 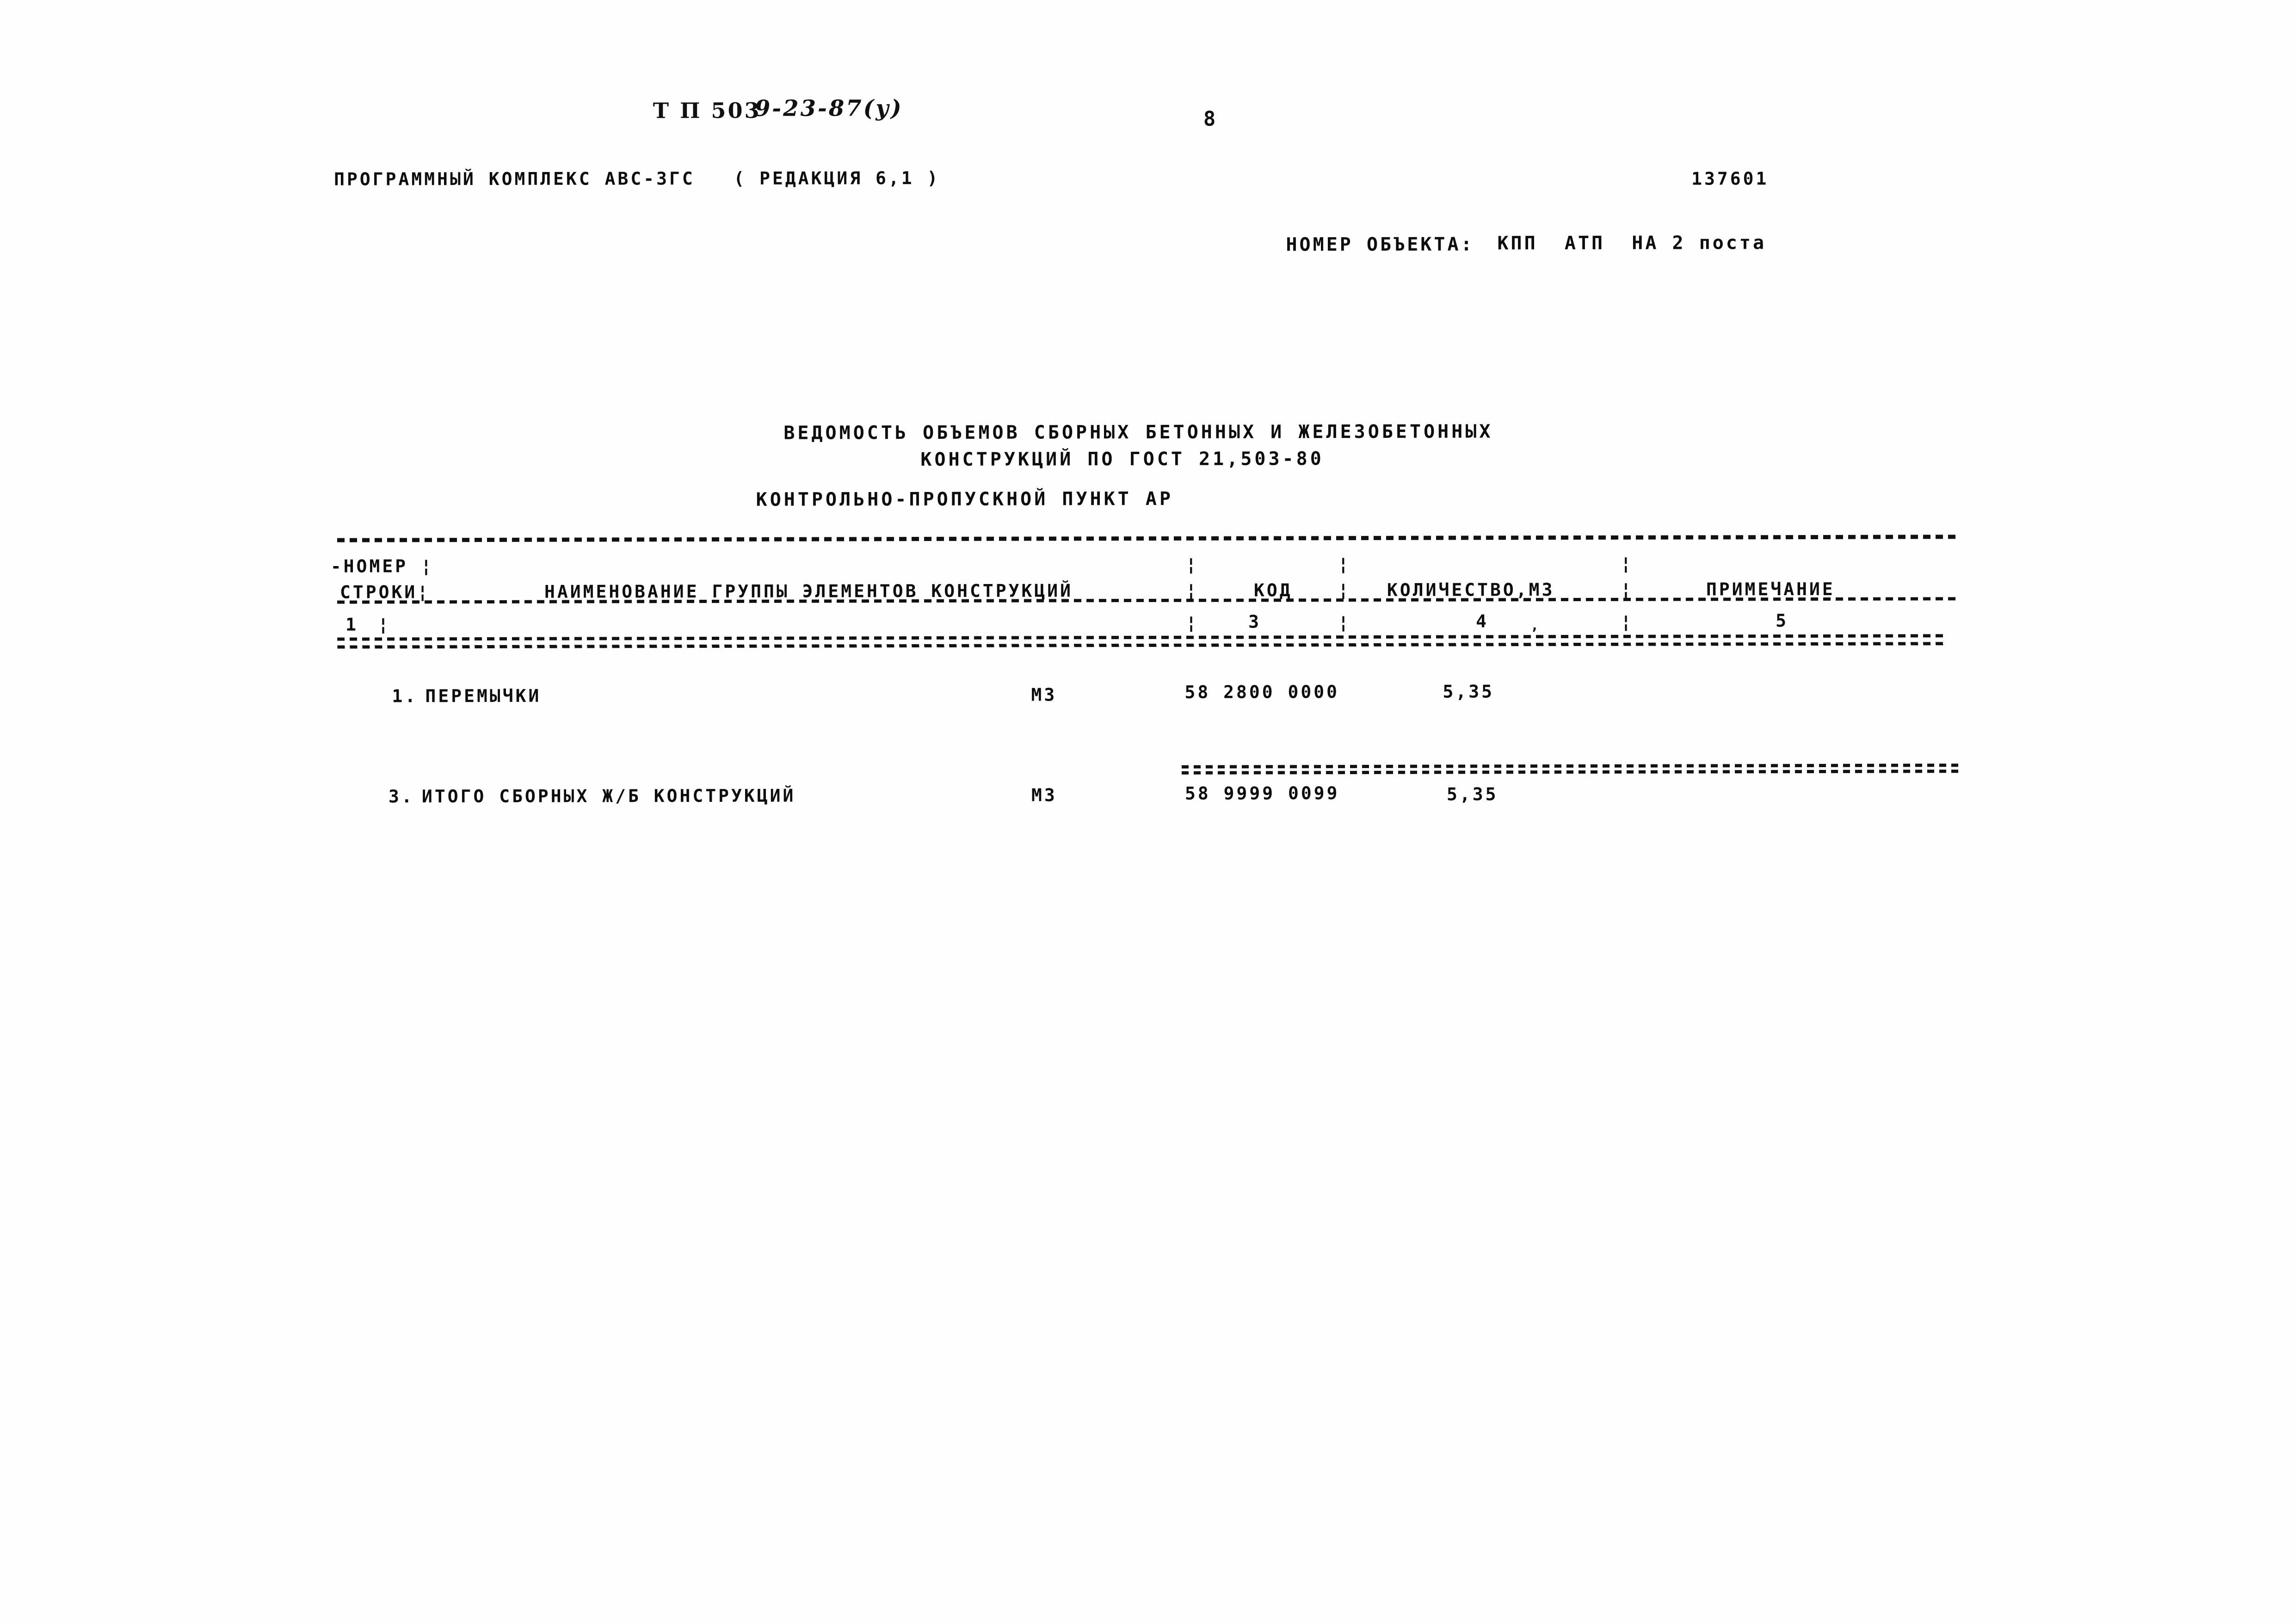 What do you see at coordinates (405, 696) in the screenshot?
I see `table-row-1-line-number: 1.` at bounding box center [405, 696].